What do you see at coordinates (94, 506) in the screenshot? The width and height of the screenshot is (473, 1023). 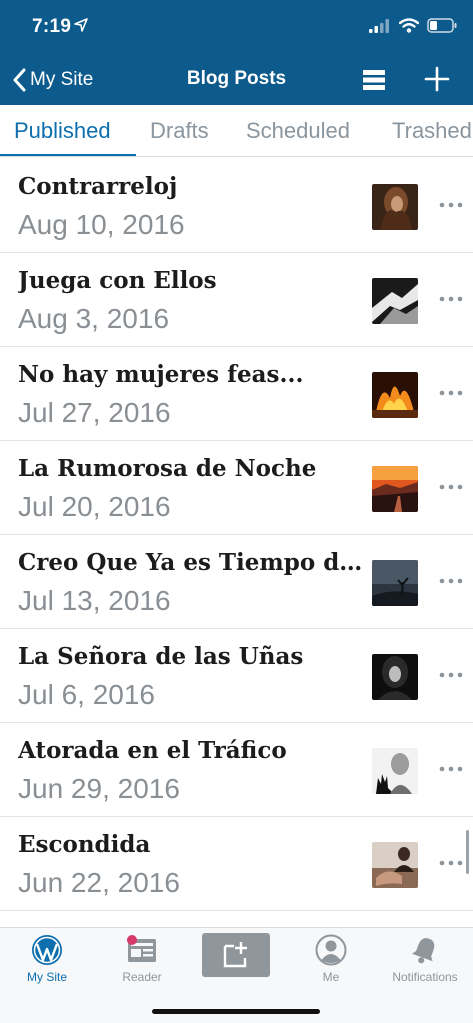 I see `post-date: Jul 20, 2016` at bounding box center [94, 506].